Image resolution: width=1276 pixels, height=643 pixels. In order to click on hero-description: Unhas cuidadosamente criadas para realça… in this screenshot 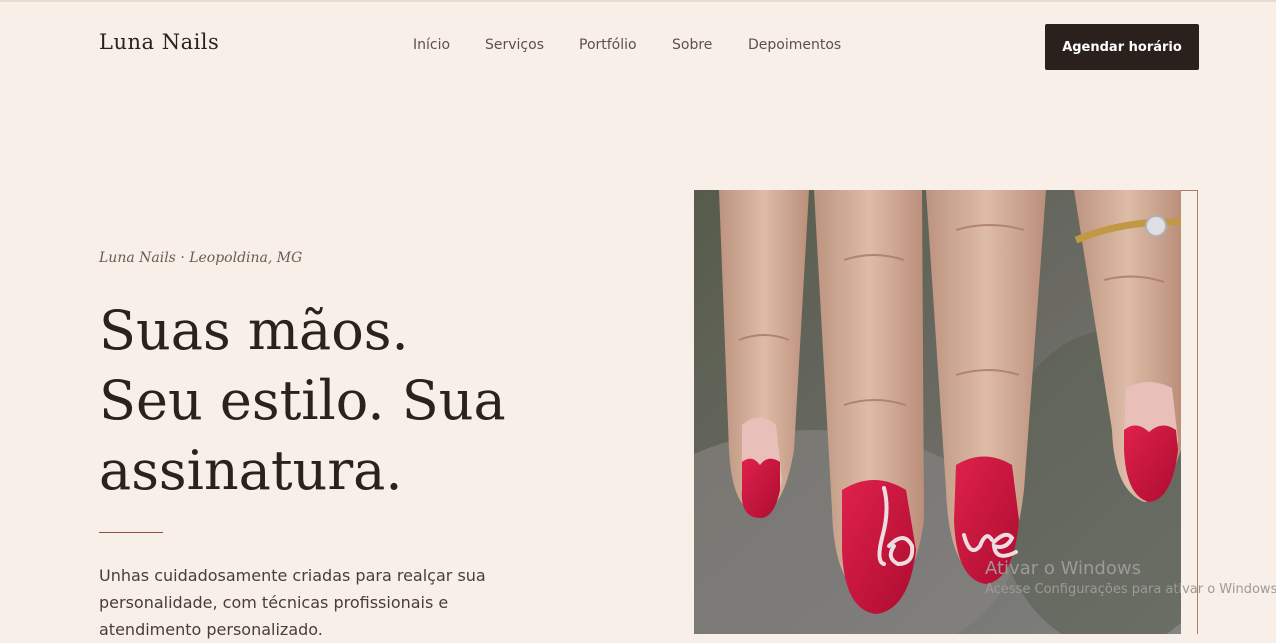, I will do `click(292, 602)`.